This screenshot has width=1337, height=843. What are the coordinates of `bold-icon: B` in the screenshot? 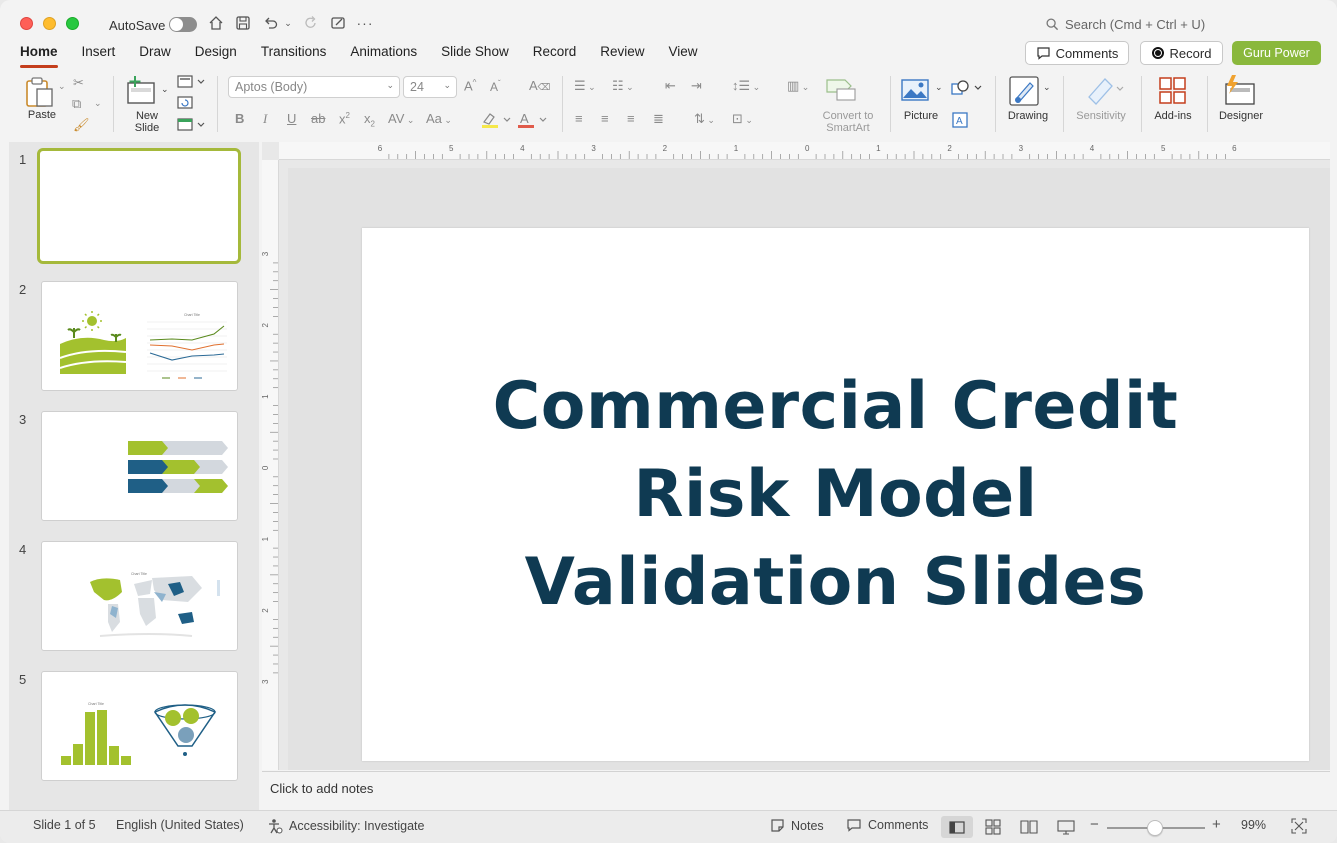 It's located at (239, 118).